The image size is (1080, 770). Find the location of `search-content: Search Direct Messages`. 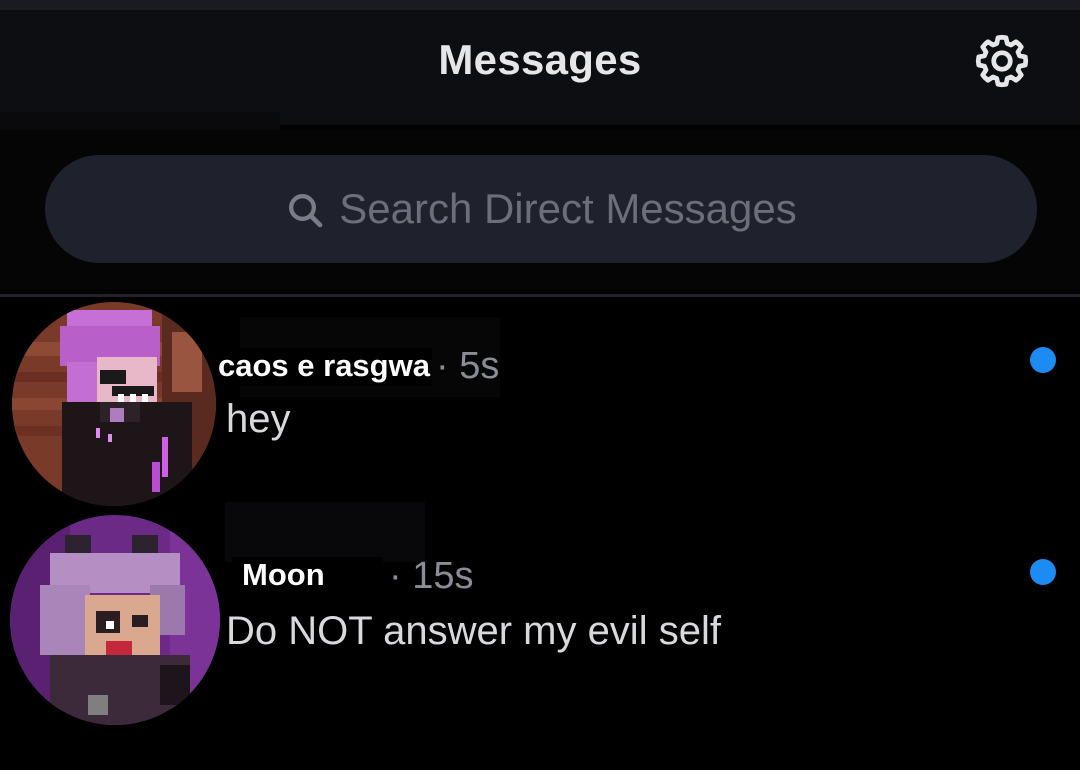

search-content: Search Direct Messages is located at coordinates (541, 209).